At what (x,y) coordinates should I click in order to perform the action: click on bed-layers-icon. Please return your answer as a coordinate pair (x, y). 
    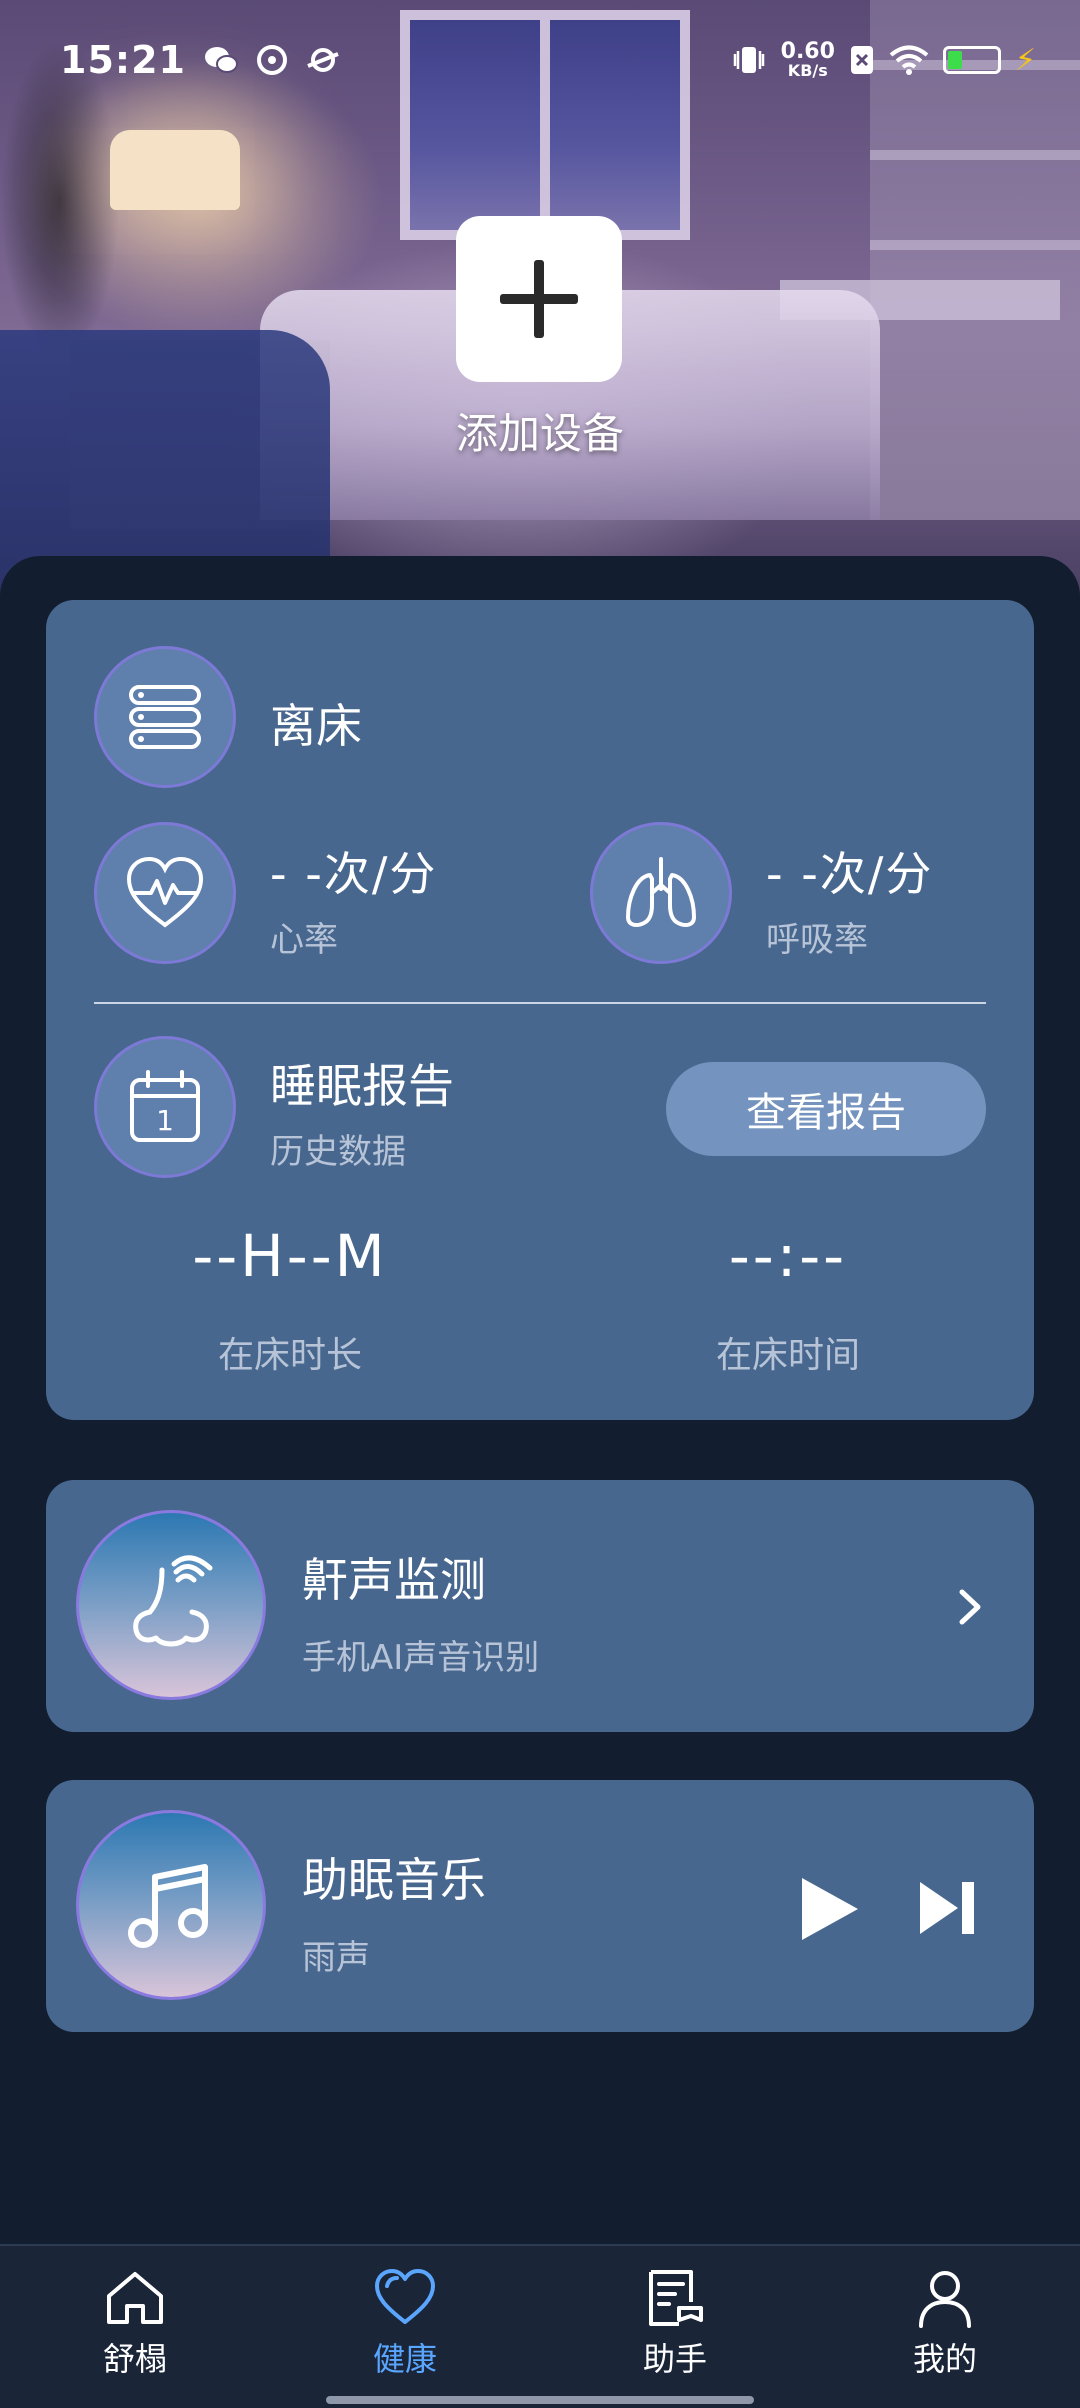
    Looking at the image, I should click on (165, 717).